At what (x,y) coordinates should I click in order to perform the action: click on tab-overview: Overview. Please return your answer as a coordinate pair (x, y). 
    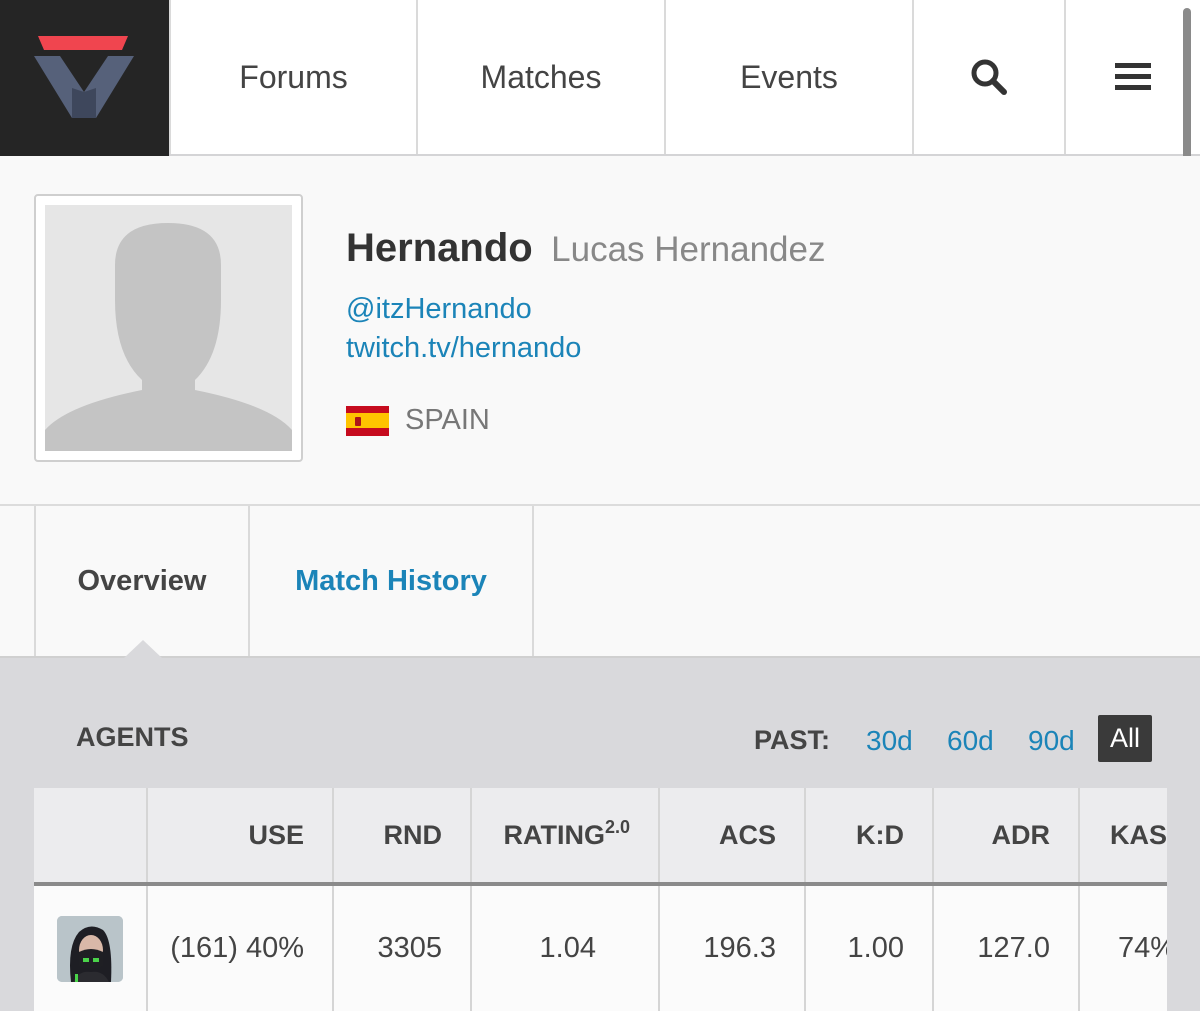
    Looking at the image, I should click on (142, 581).